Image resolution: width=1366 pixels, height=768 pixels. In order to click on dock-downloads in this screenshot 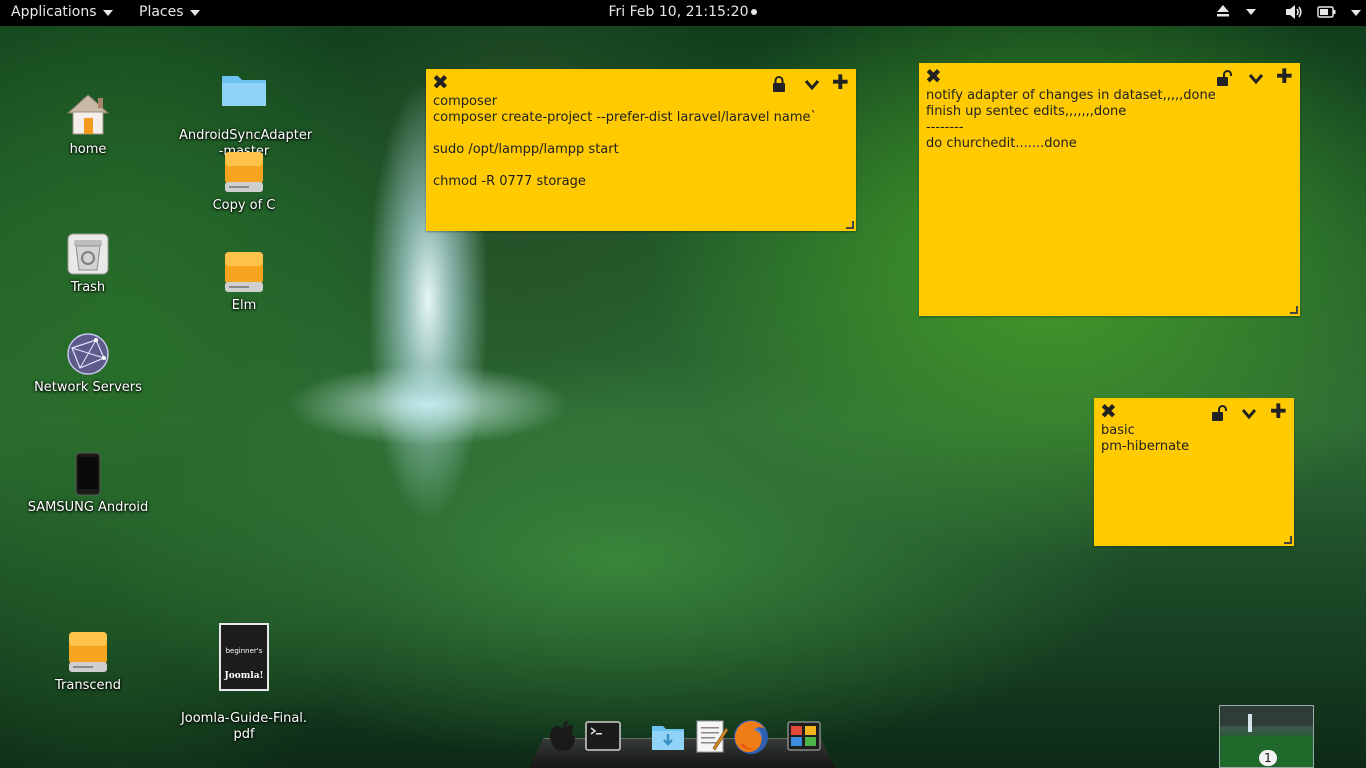, I will do `click(668, 736)`.